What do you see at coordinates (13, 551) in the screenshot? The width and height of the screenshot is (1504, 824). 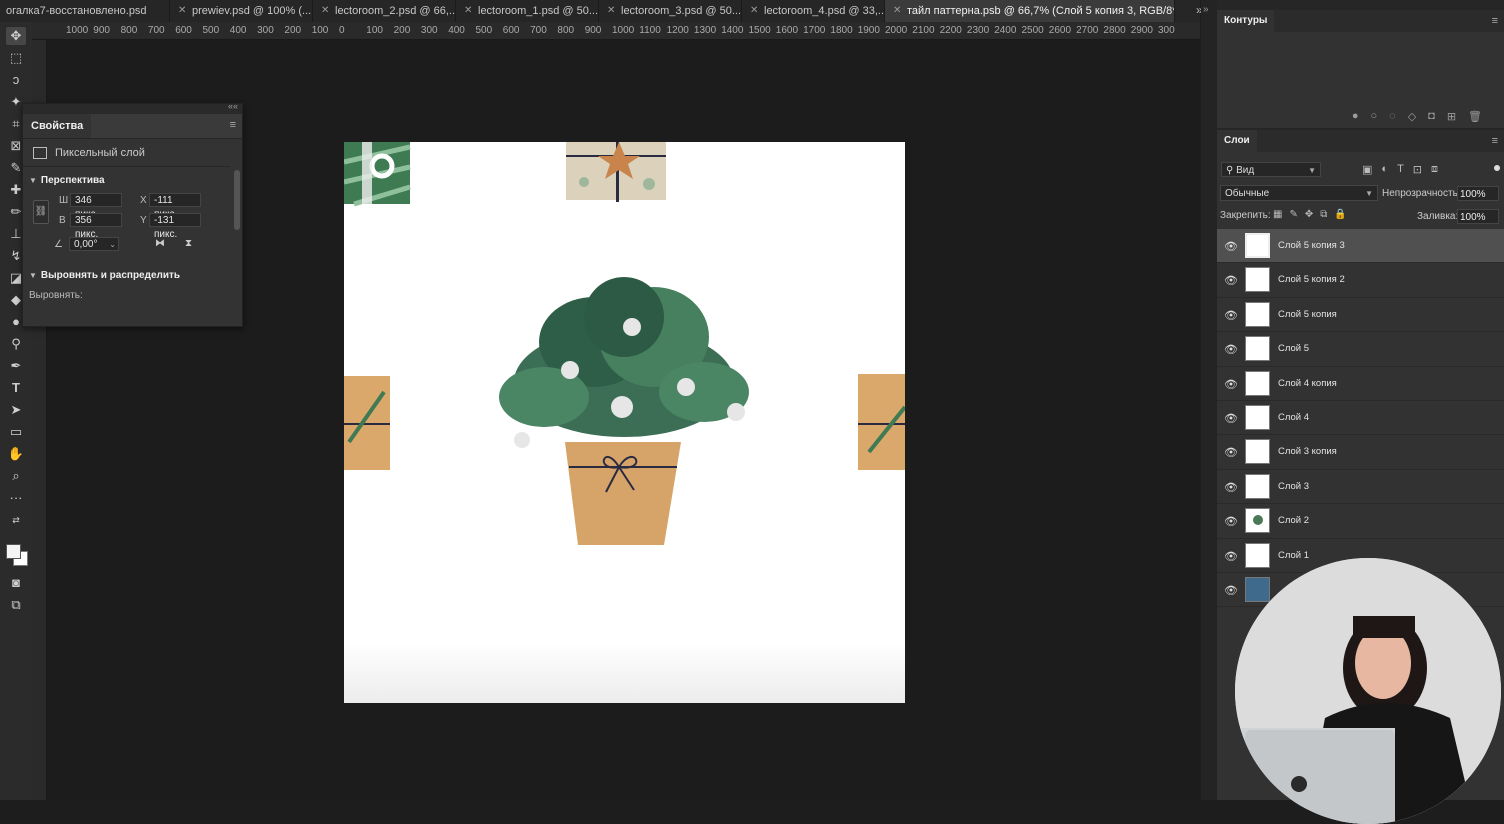 I see `foreground-color-swatch` at bounding box center [13, 551].